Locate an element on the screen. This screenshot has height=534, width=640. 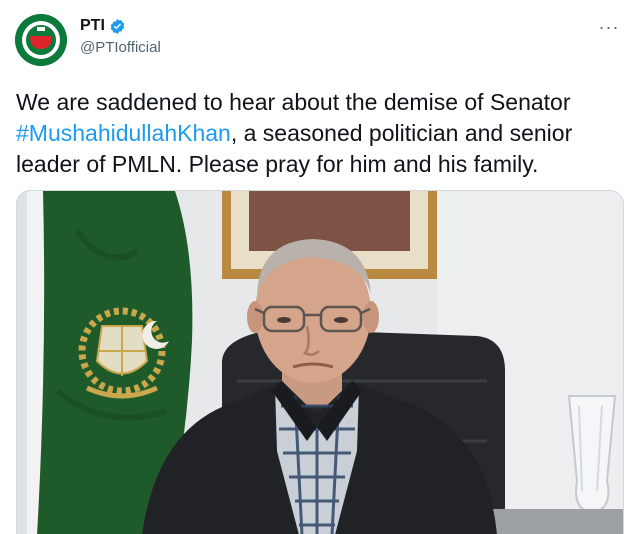
more-options-icon: ··· is located at coordinates (609, 27).